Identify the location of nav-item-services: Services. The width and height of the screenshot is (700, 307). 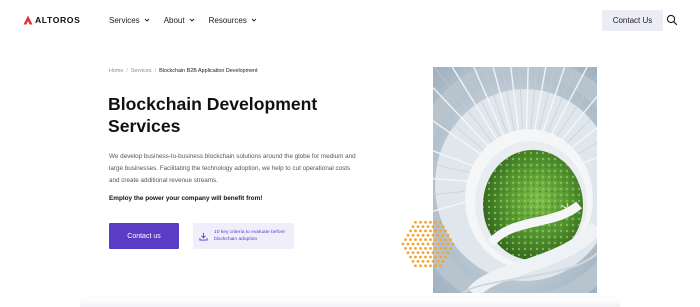
(129, 20).